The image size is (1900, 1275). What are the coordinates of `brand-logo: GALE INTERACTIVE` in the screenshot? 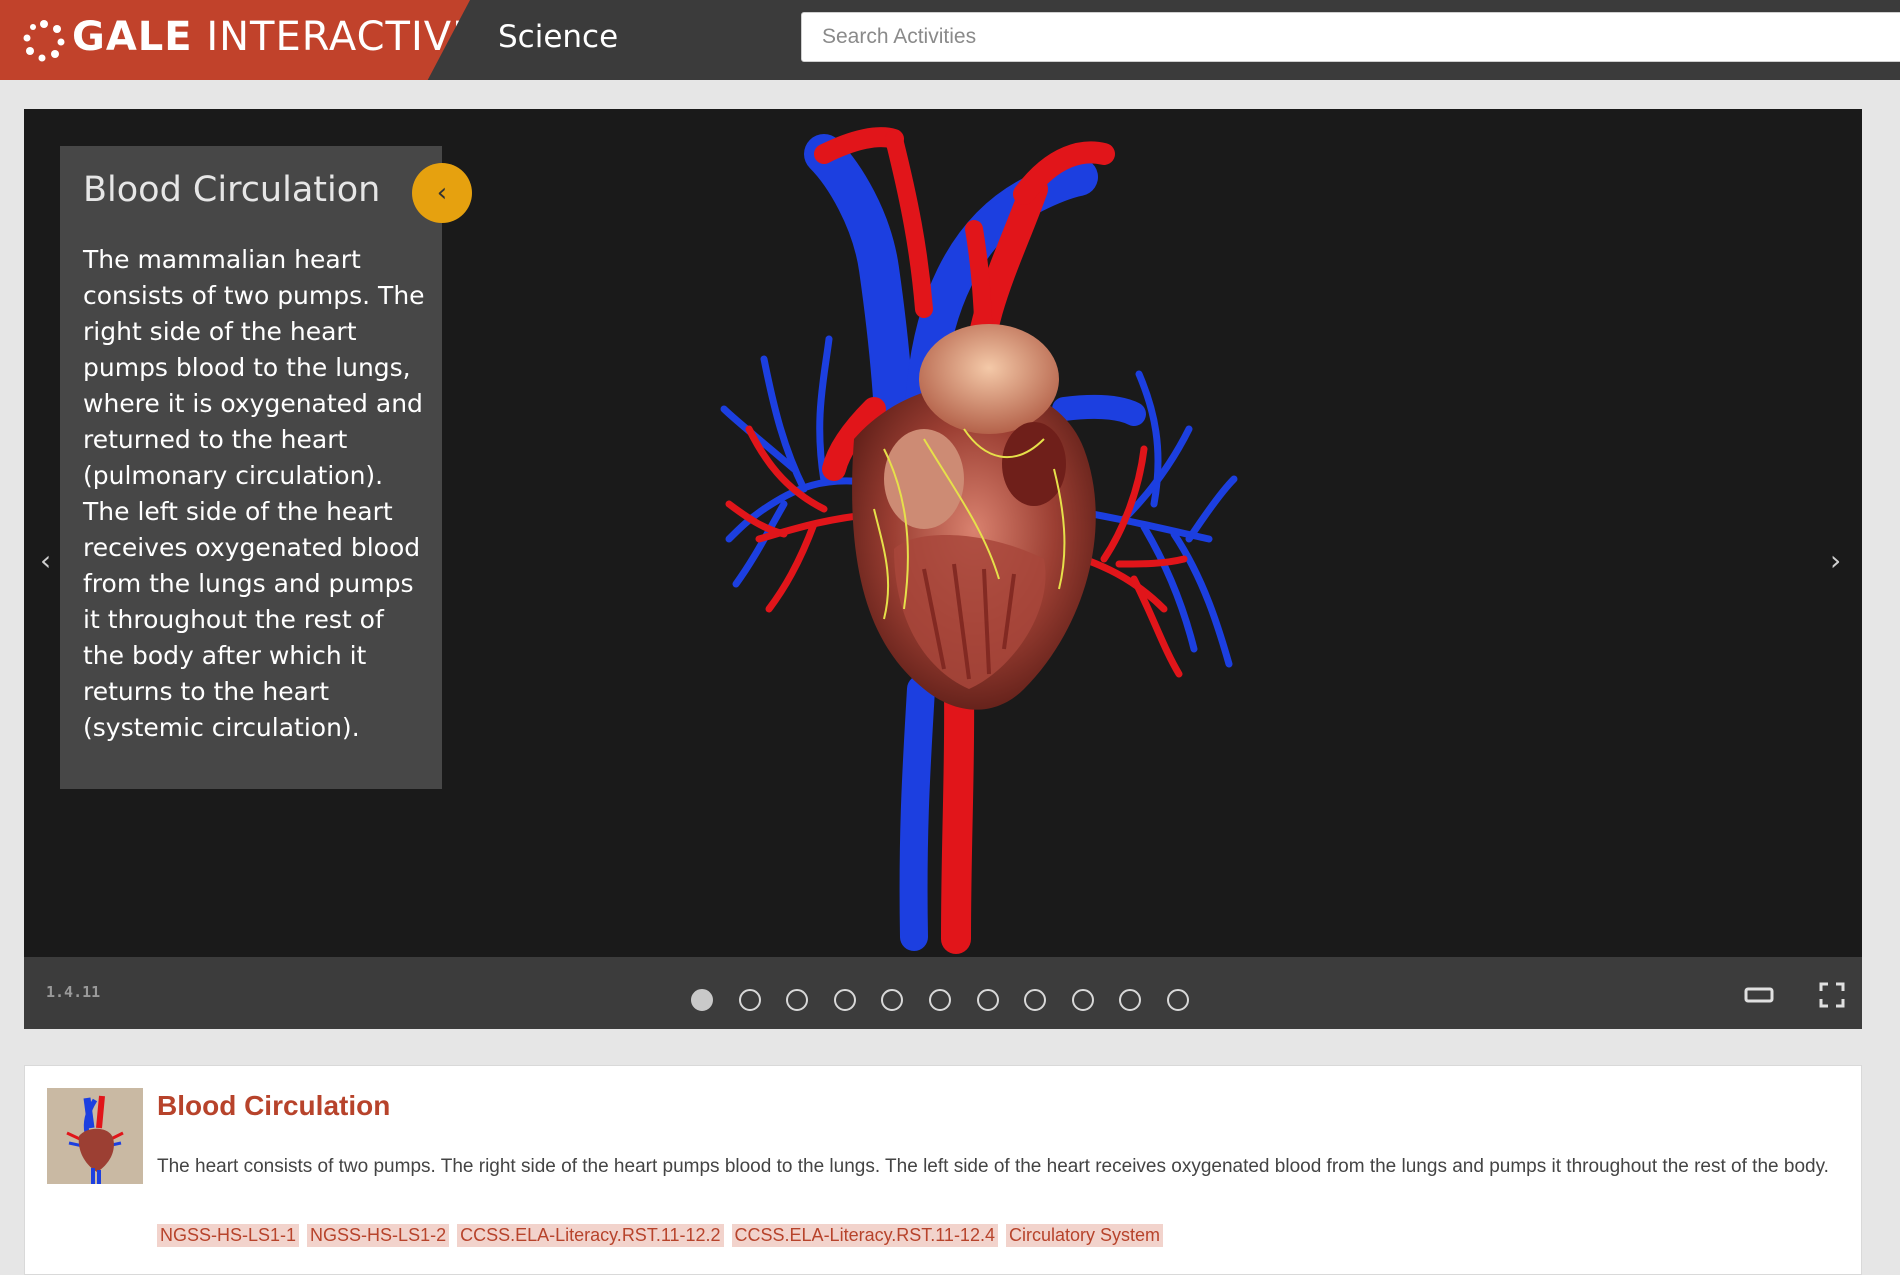 It's located at (235, 40).